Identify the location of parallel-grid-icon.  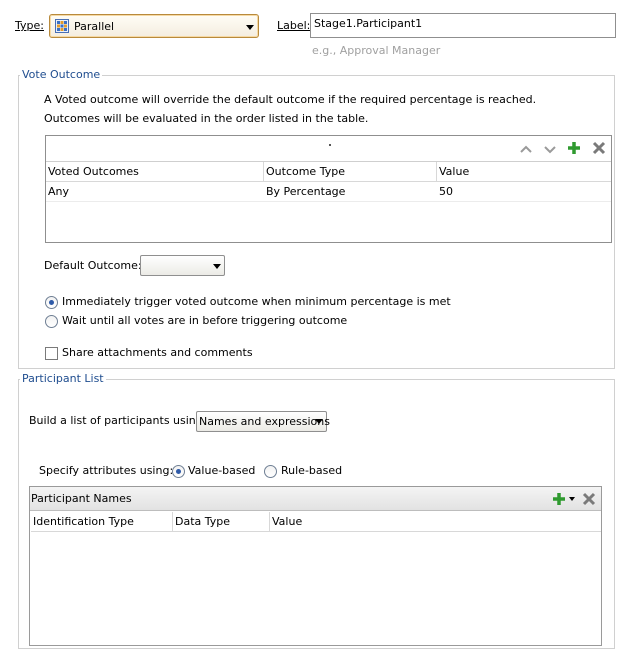
(62, 26).